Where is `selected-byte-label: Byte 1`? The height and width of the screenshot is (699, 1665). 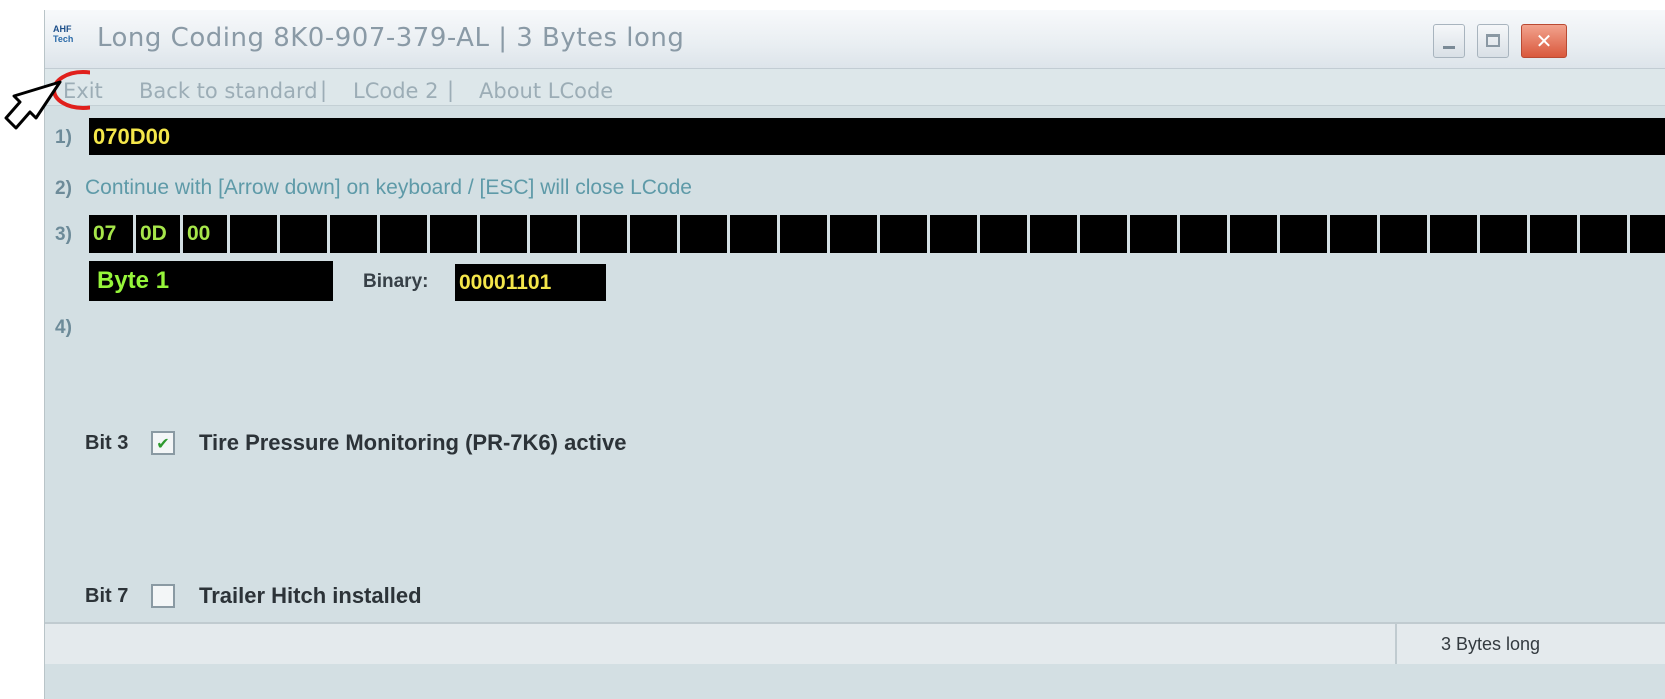
selected-byte-label: Byte 1 is located at coordinates (211, 281).